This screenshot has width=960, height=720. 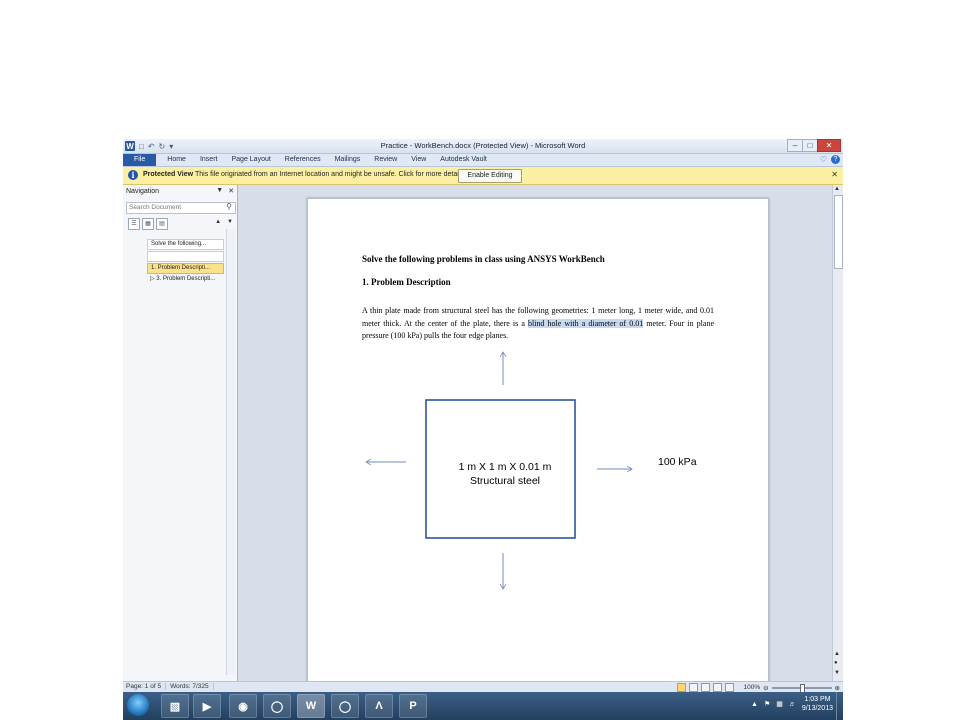 I want to click on search-placeholder: Search Document, so click(x=155, y=207).